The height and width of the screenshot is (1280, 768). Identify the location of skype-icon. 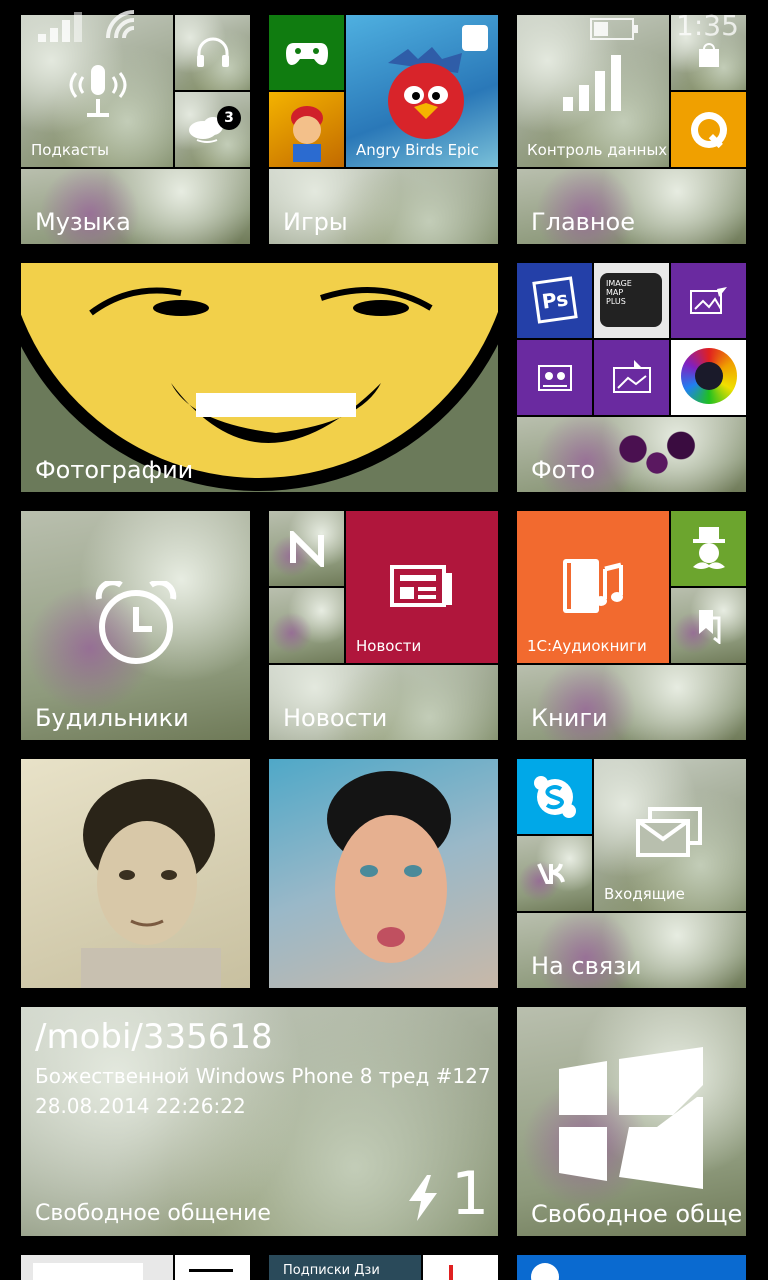
(555, 797).